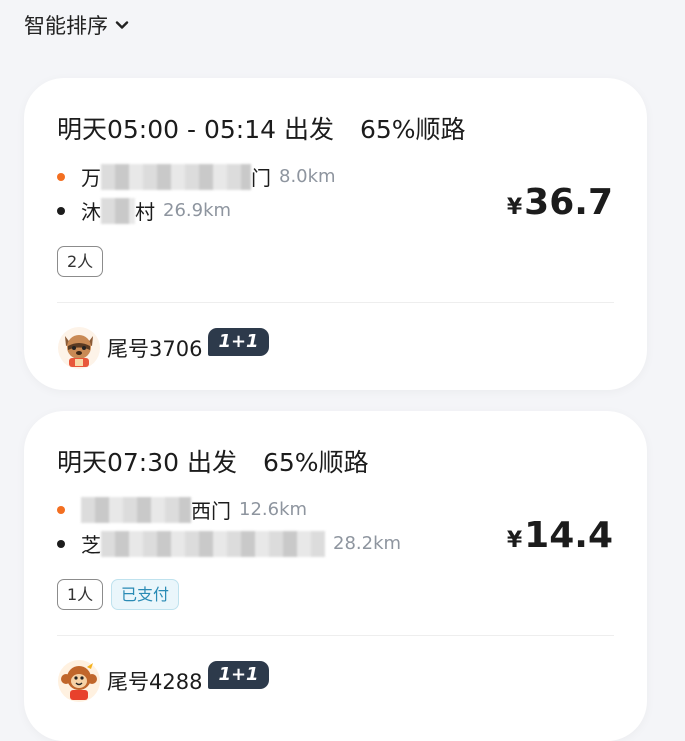 Image resolution: width=685 pixels, height=741 pixels. What do you see at coordinates (80, 594) in the screenshot?
I see `passenger-count-tag: 1人` at bounding box center [80, 594].